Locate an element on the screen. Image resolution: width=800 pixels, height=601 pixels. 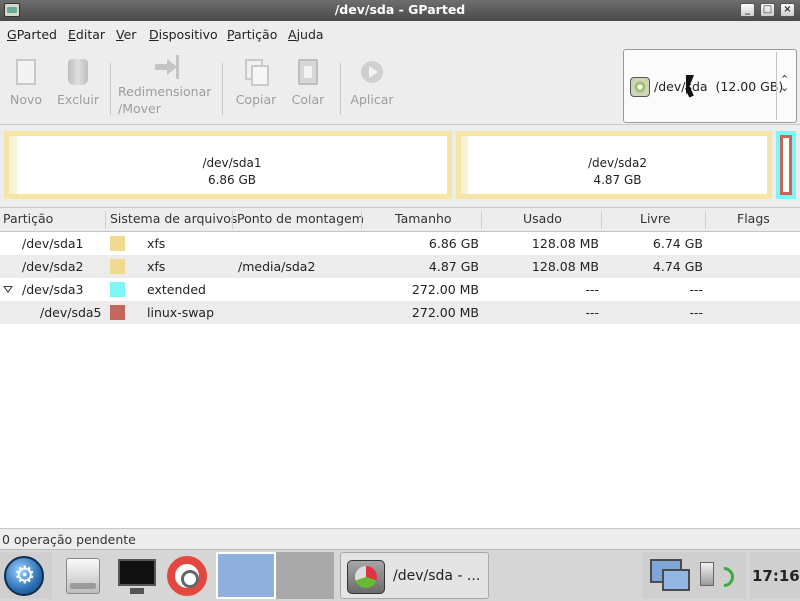
cell-free: 6.74 GB is located at coordinates (677, 243).